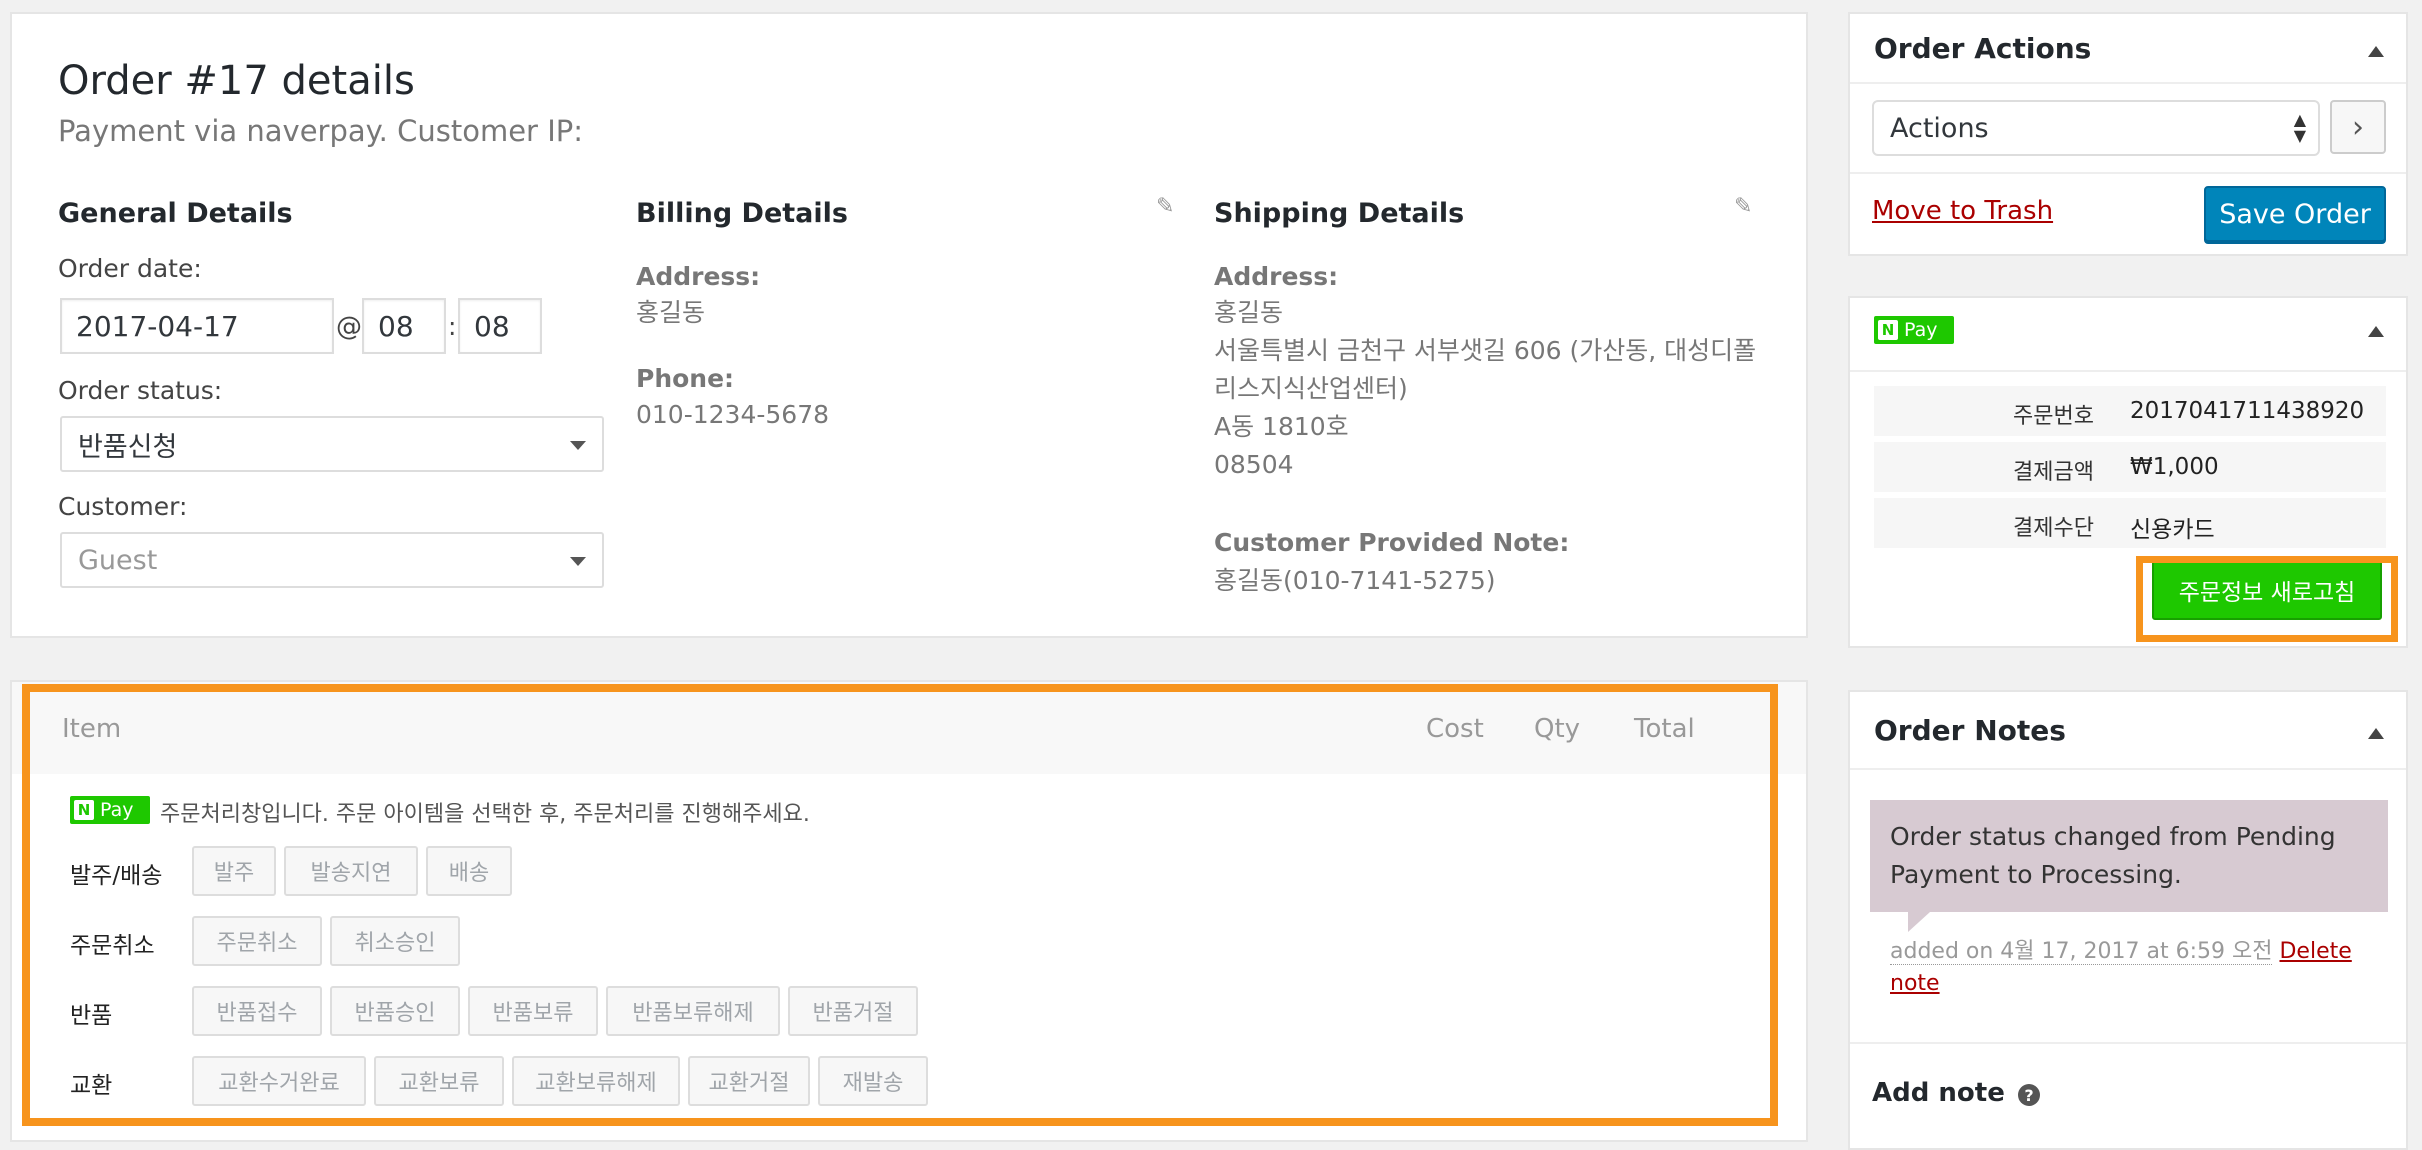 The image size is (2422, 1150). What do you see at coordinates (1339, 213) in the screenshot?
I see `shipping-details-heading: Shipping Details` at bounding box center [1339, 213].